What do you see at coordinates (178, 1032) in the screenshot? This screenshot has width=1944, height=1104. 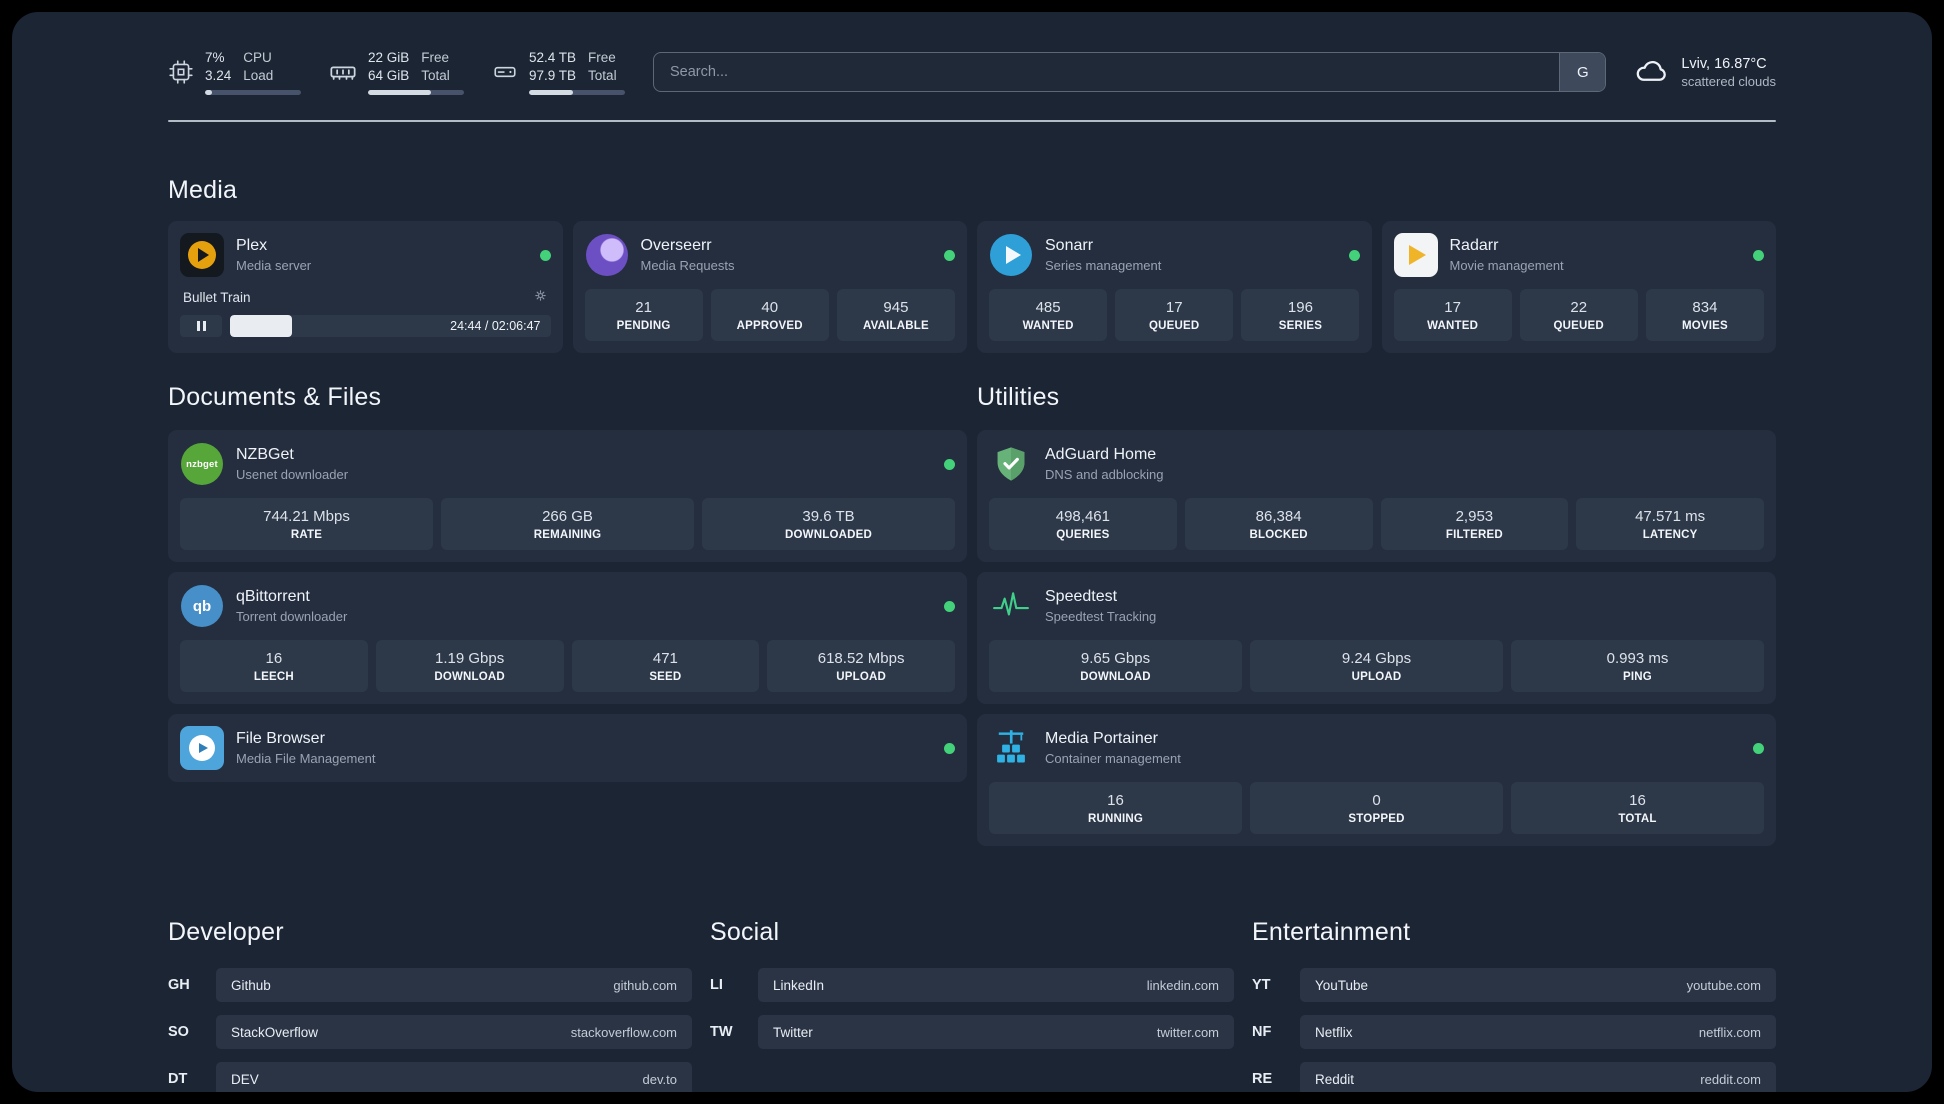 I see `bookmark-abbr: SO` at bounding box center [178, 1032].